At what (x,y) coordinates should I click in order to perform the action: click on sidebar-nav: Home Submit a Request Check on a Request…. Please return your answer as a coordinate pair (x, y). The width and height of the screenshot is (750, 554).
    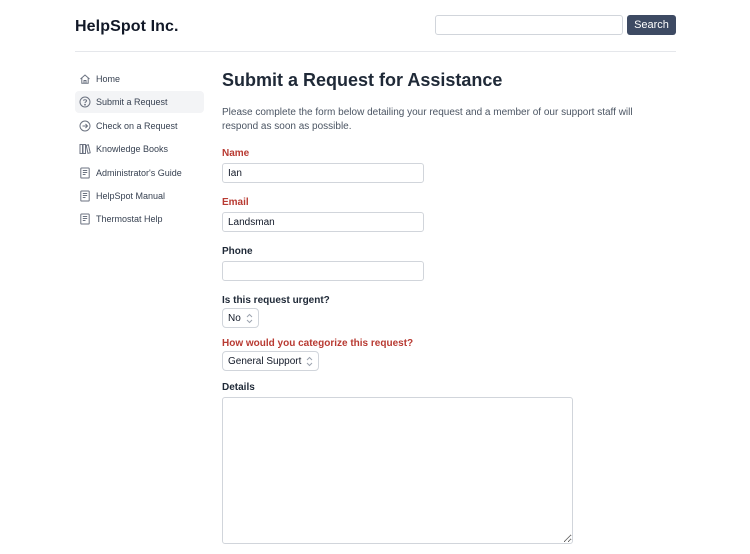
    Looking at the image, I should click on (139, 150).